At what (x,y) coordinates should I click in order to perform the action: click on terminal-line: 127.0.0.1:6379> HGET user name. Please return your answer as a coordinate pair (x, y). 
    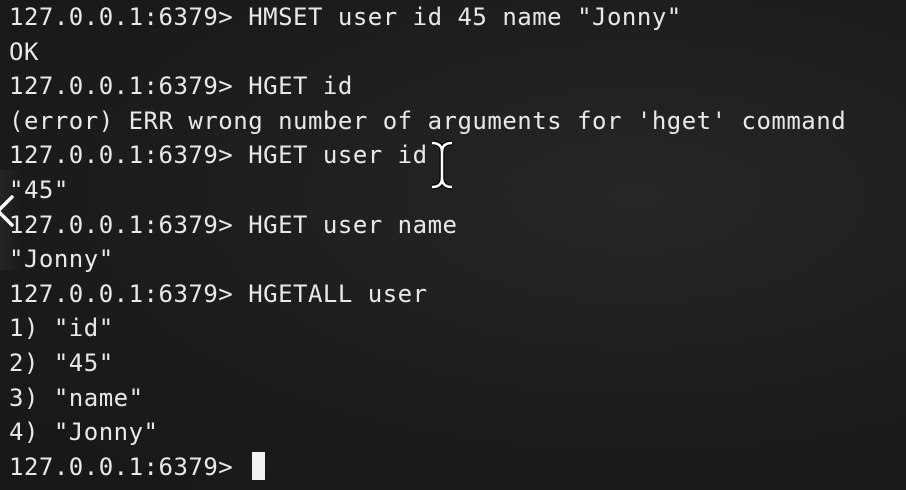
    Looking at the image, I should click on (233, 224).